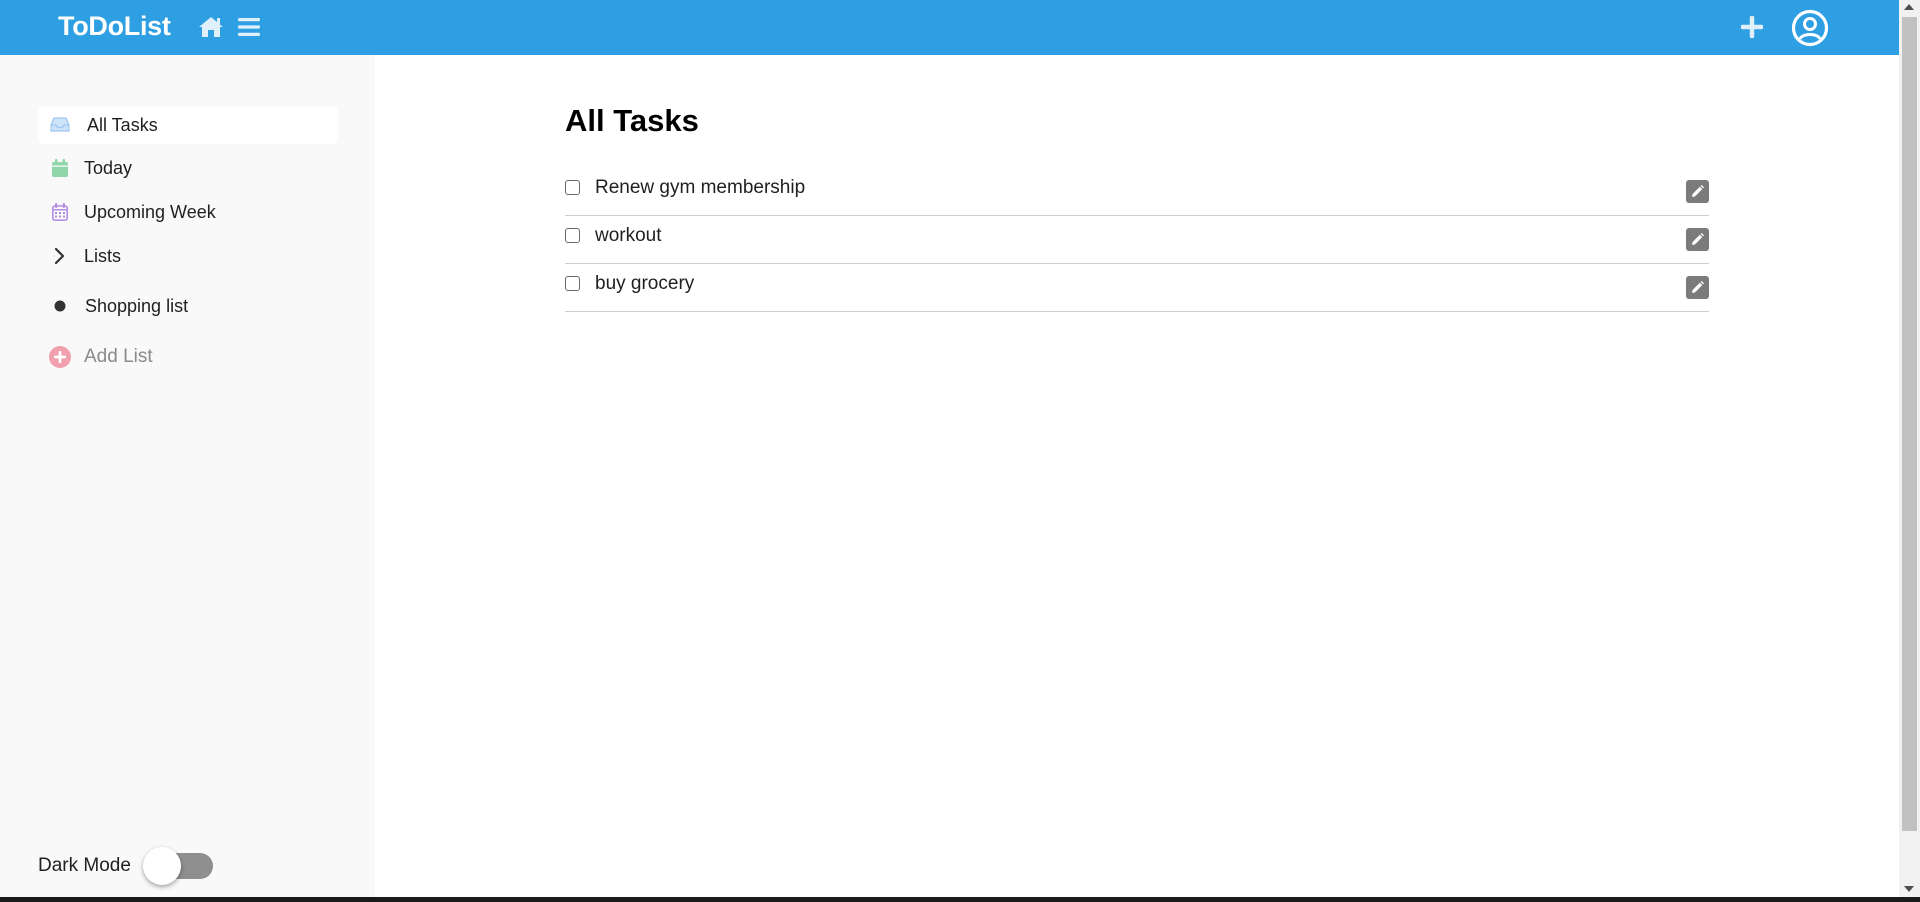 The image size is (1920, 902). Describe the element at coordinates (60, 306) in the screenshot. I see `dot-icon` at that location.